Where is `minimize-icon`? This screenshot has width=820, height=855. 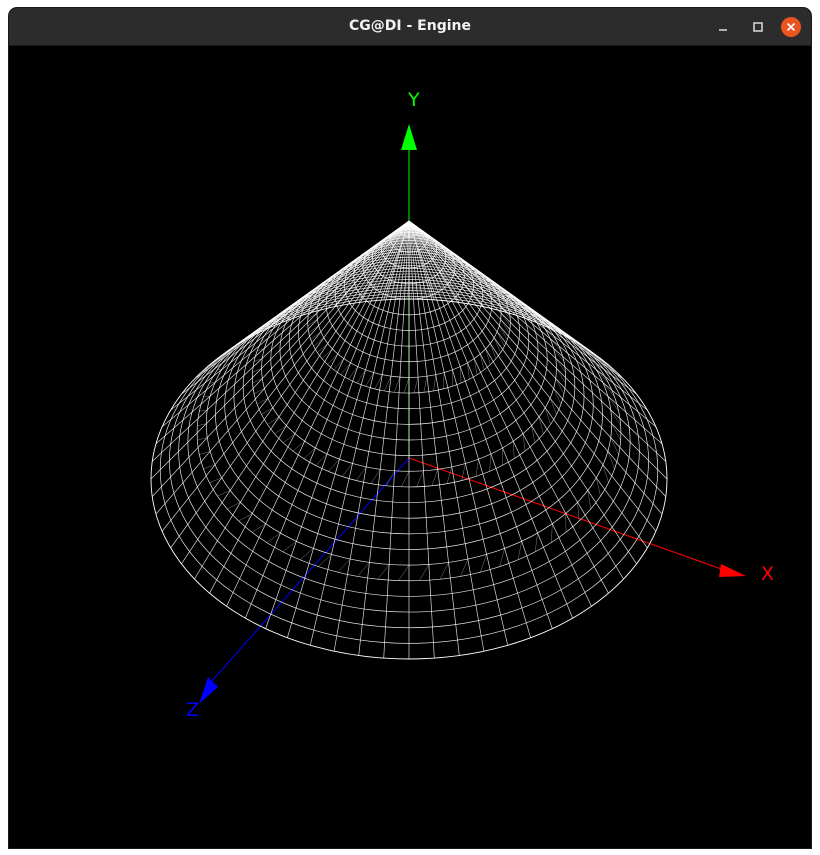
minimize-icon is located at coordinates (723, 30).